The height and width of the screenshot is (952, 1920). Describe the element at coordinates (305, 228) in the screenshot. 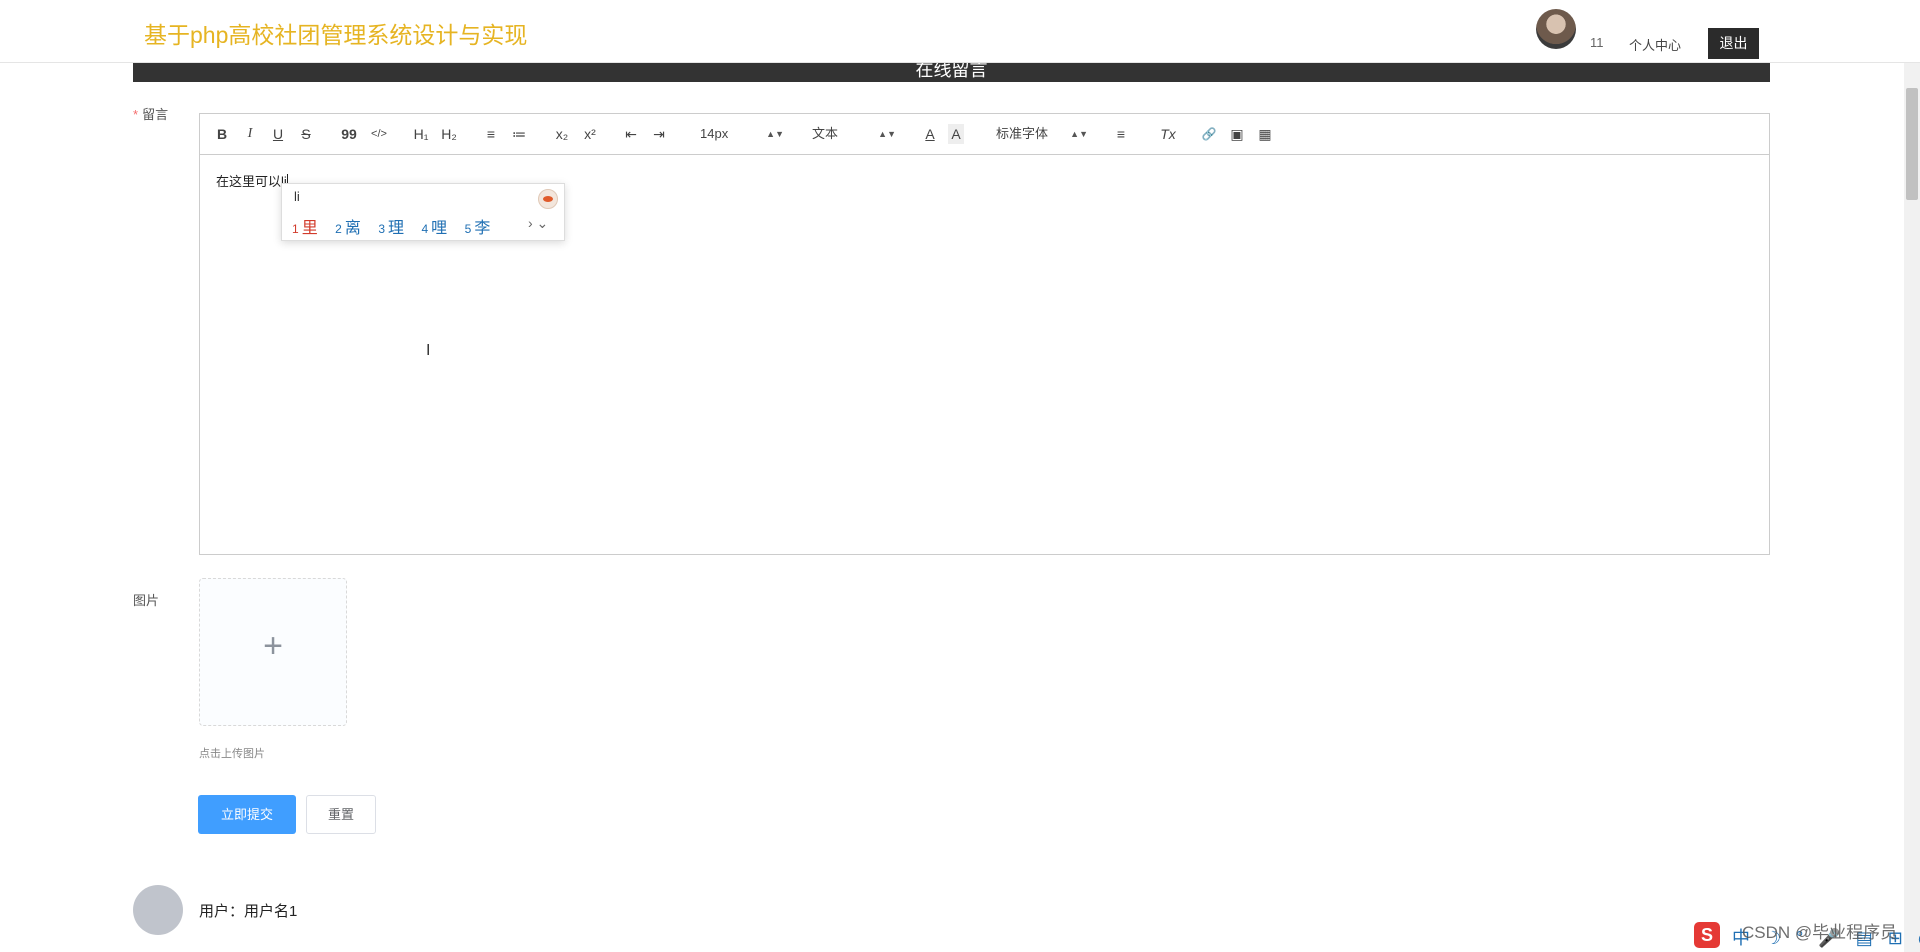

I see `ime-candidate: 1里` at that location.